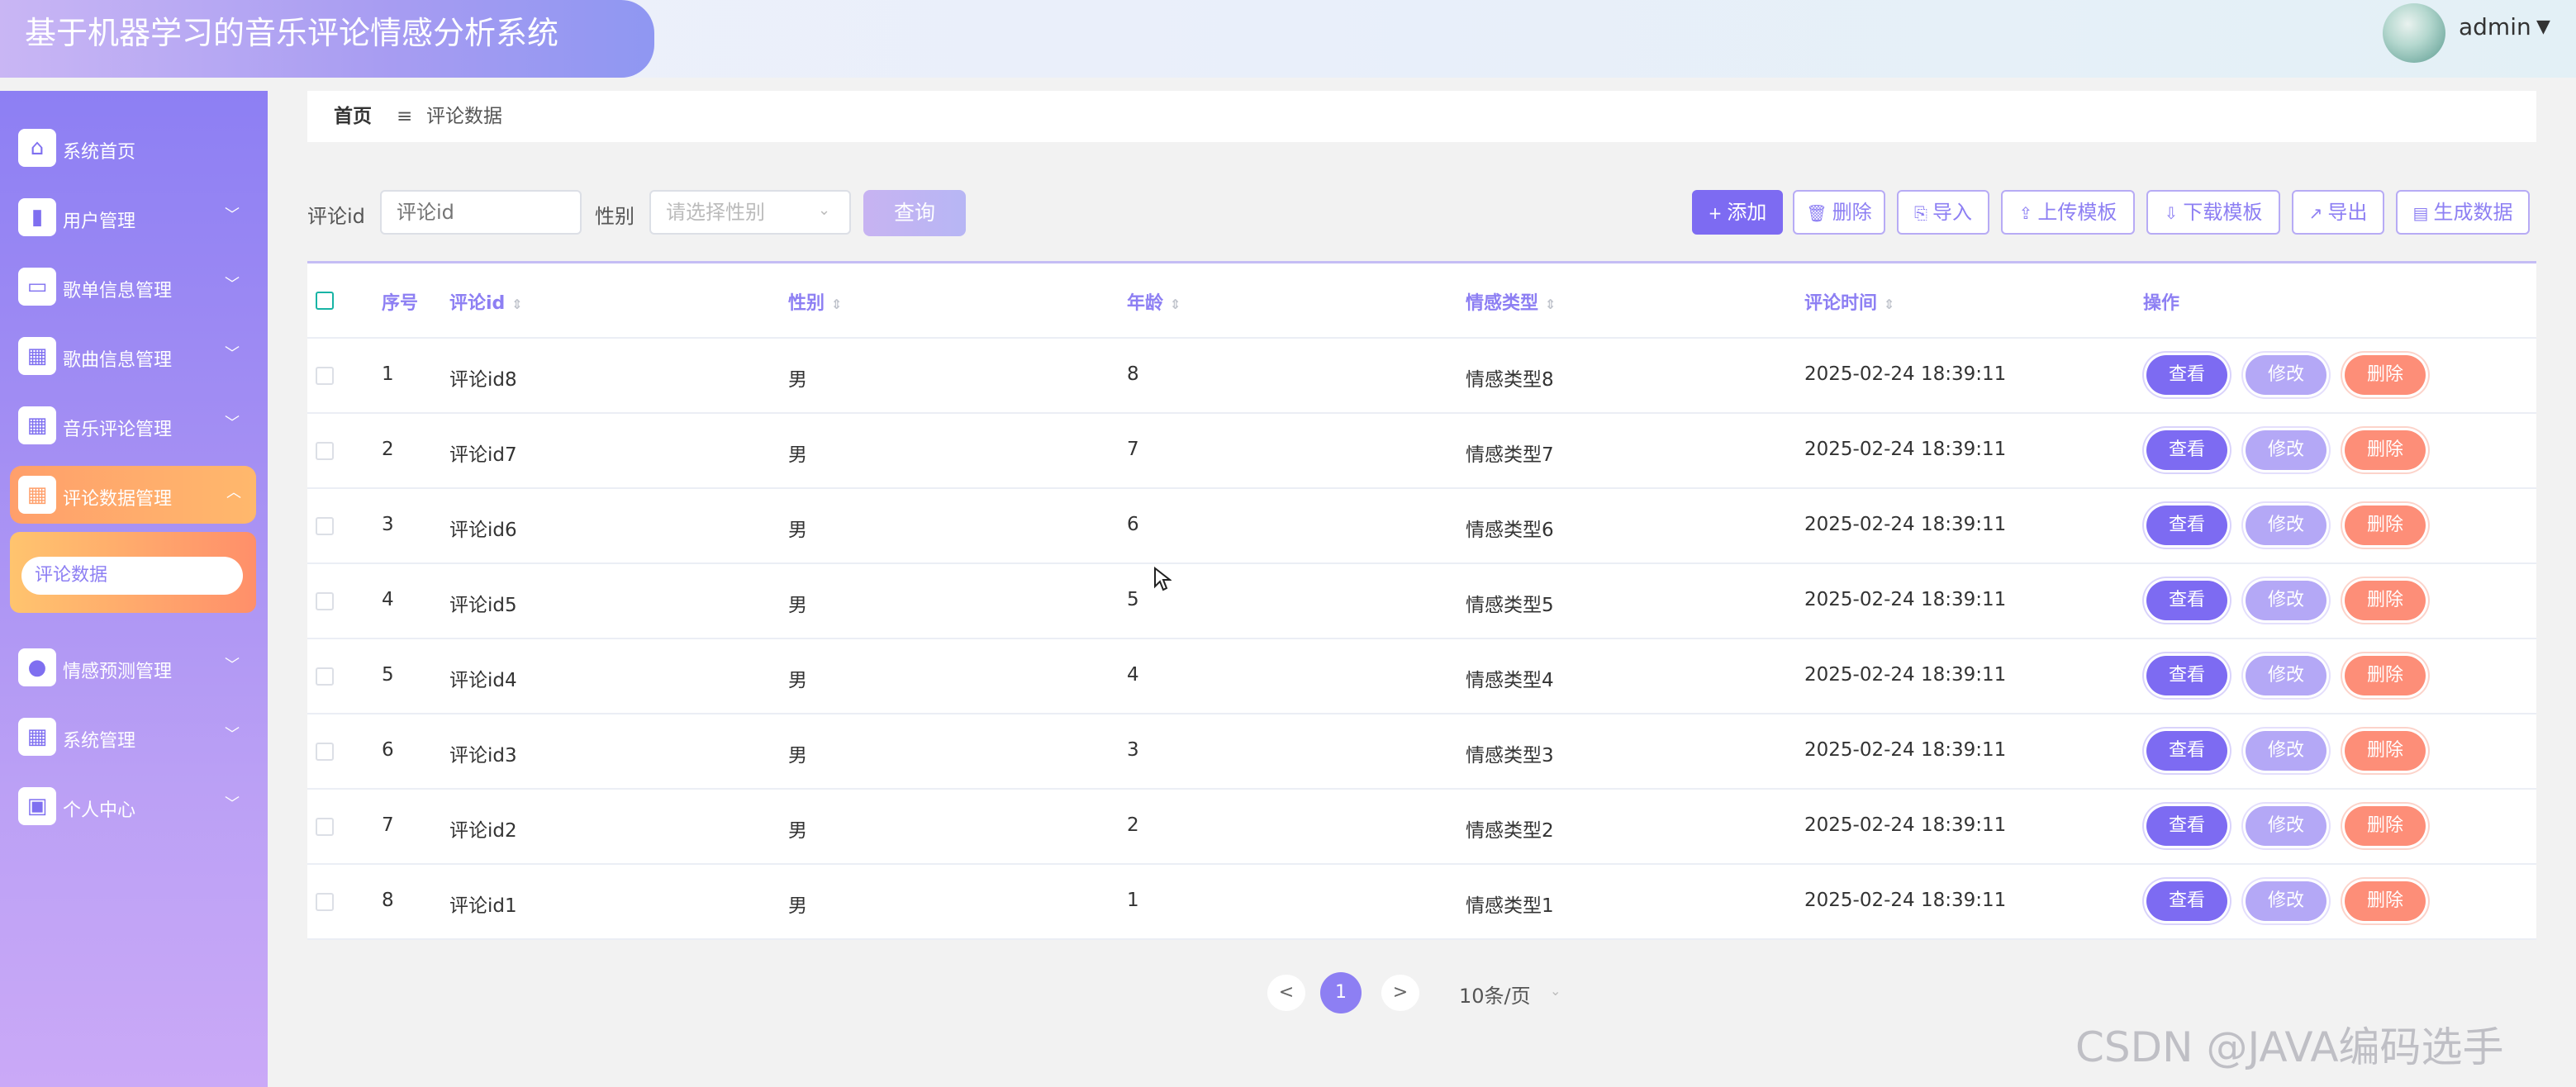 Image resolution: width=2576 pixels, height=1087 pixels. Describe the element at coordinates (1163, 579) in the screenshot. I see `mouse-cursor-icon` at that location.